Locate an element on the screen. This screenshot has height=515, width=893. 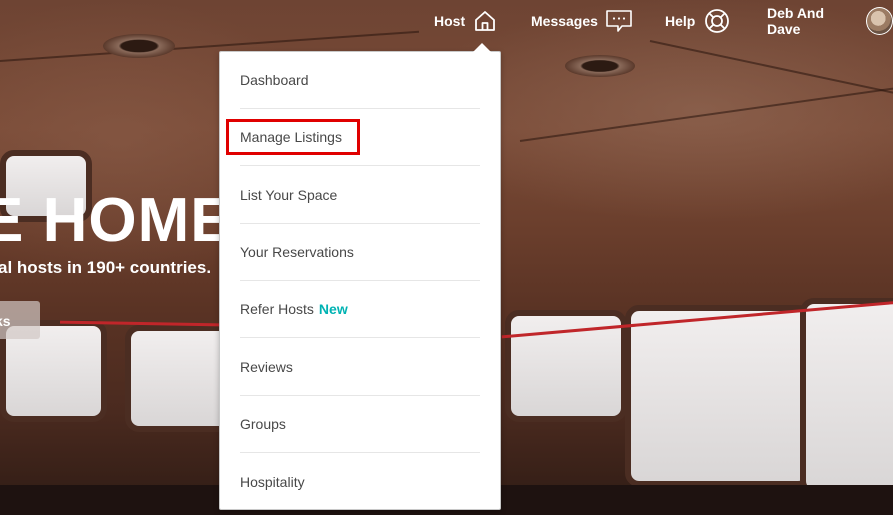
hero-title: E HOME is located at coordinates (116, 220).